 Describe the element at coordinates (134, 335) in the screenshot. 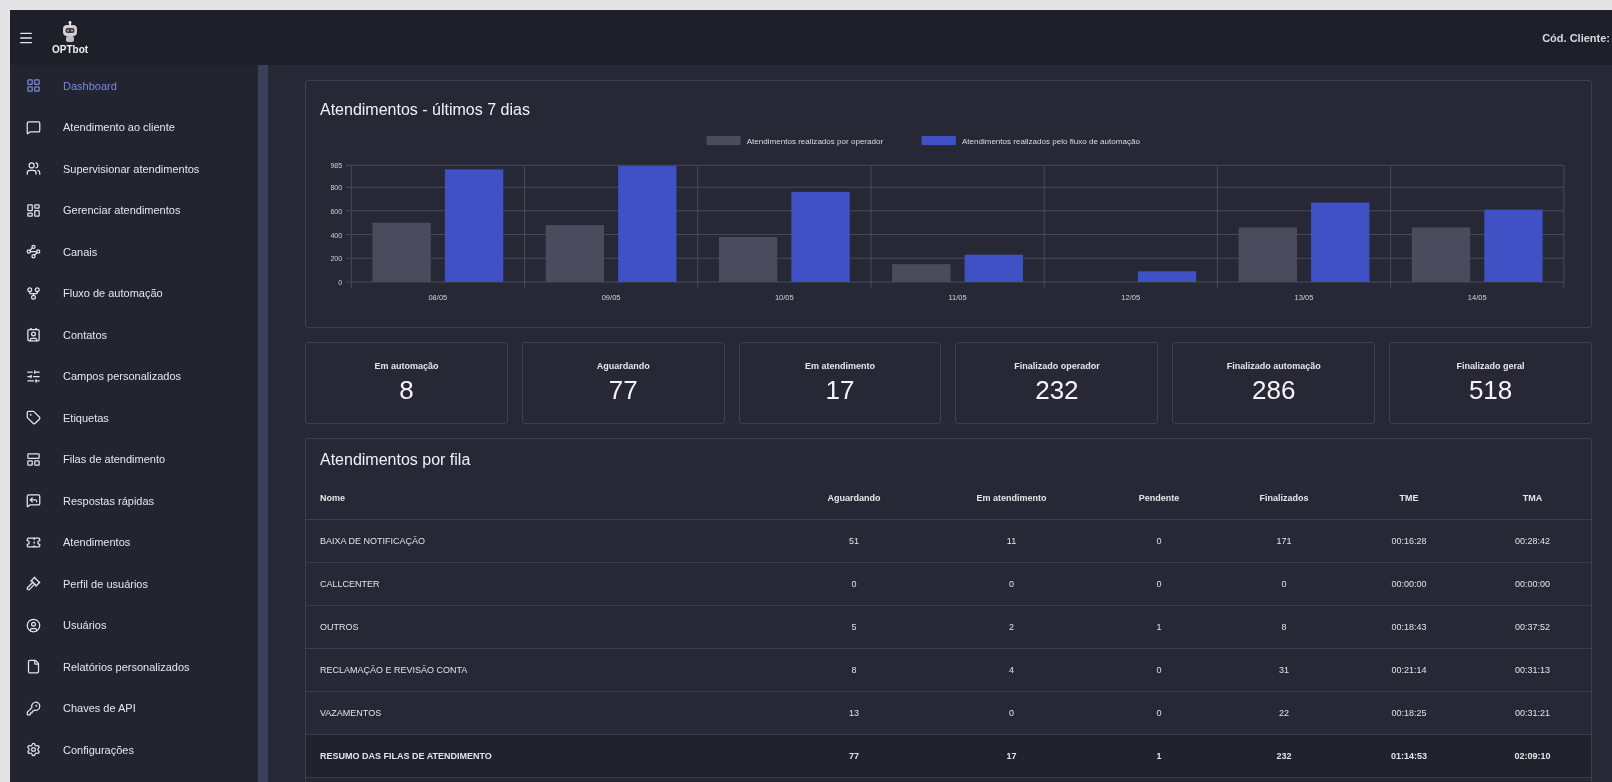

I see `sidebar-item: Contatos` at that location.